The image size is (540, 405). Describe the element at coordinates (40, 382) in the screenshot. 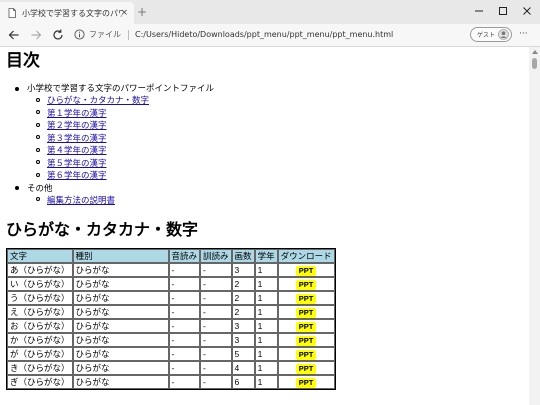

I see `cell-character: ぎ（ひらがな）` at that location.